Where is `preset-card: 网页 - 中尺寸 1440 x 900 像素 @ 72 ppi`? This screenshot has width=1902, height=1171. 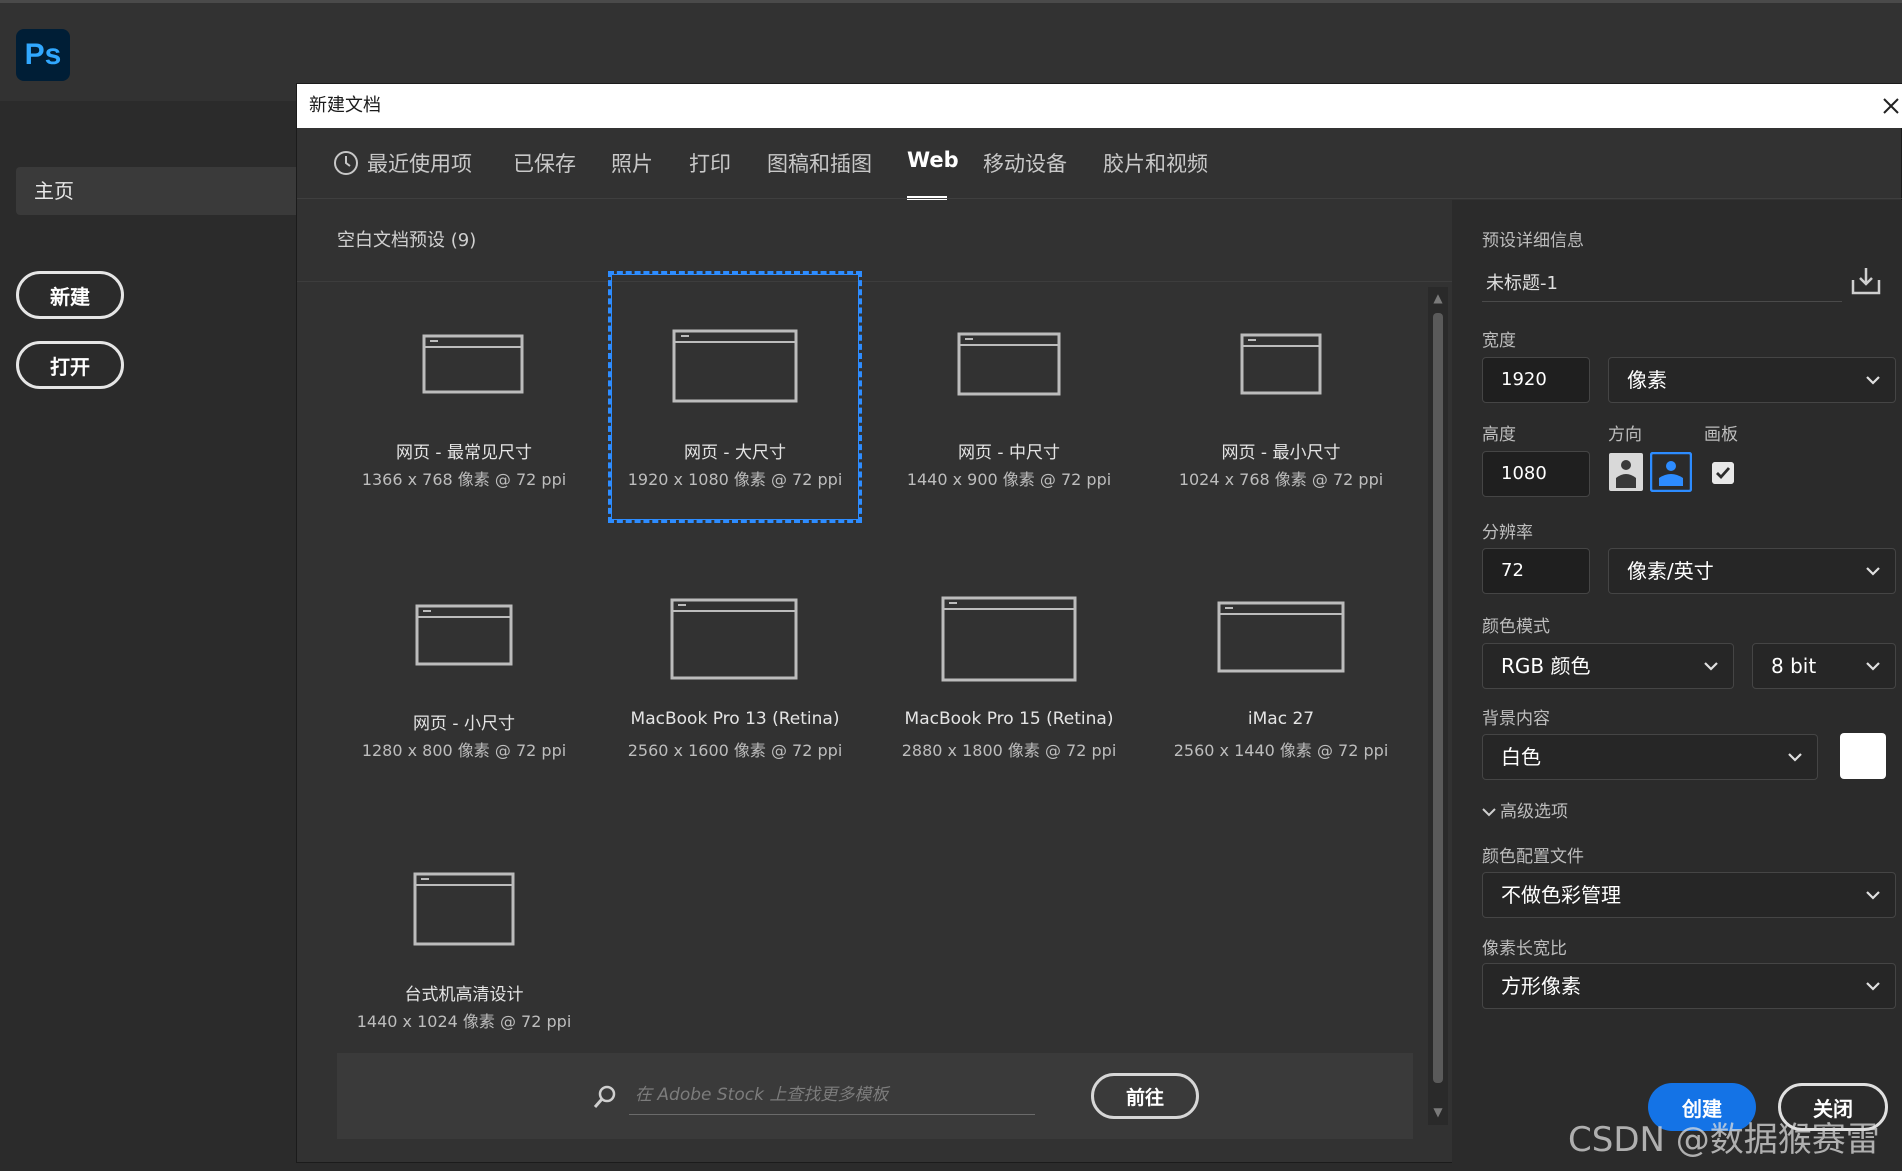 preset-card: 网页 - 中尺寸 1440 x 900 像素 @ 72 ppi is located at coordinates (1009, 397).